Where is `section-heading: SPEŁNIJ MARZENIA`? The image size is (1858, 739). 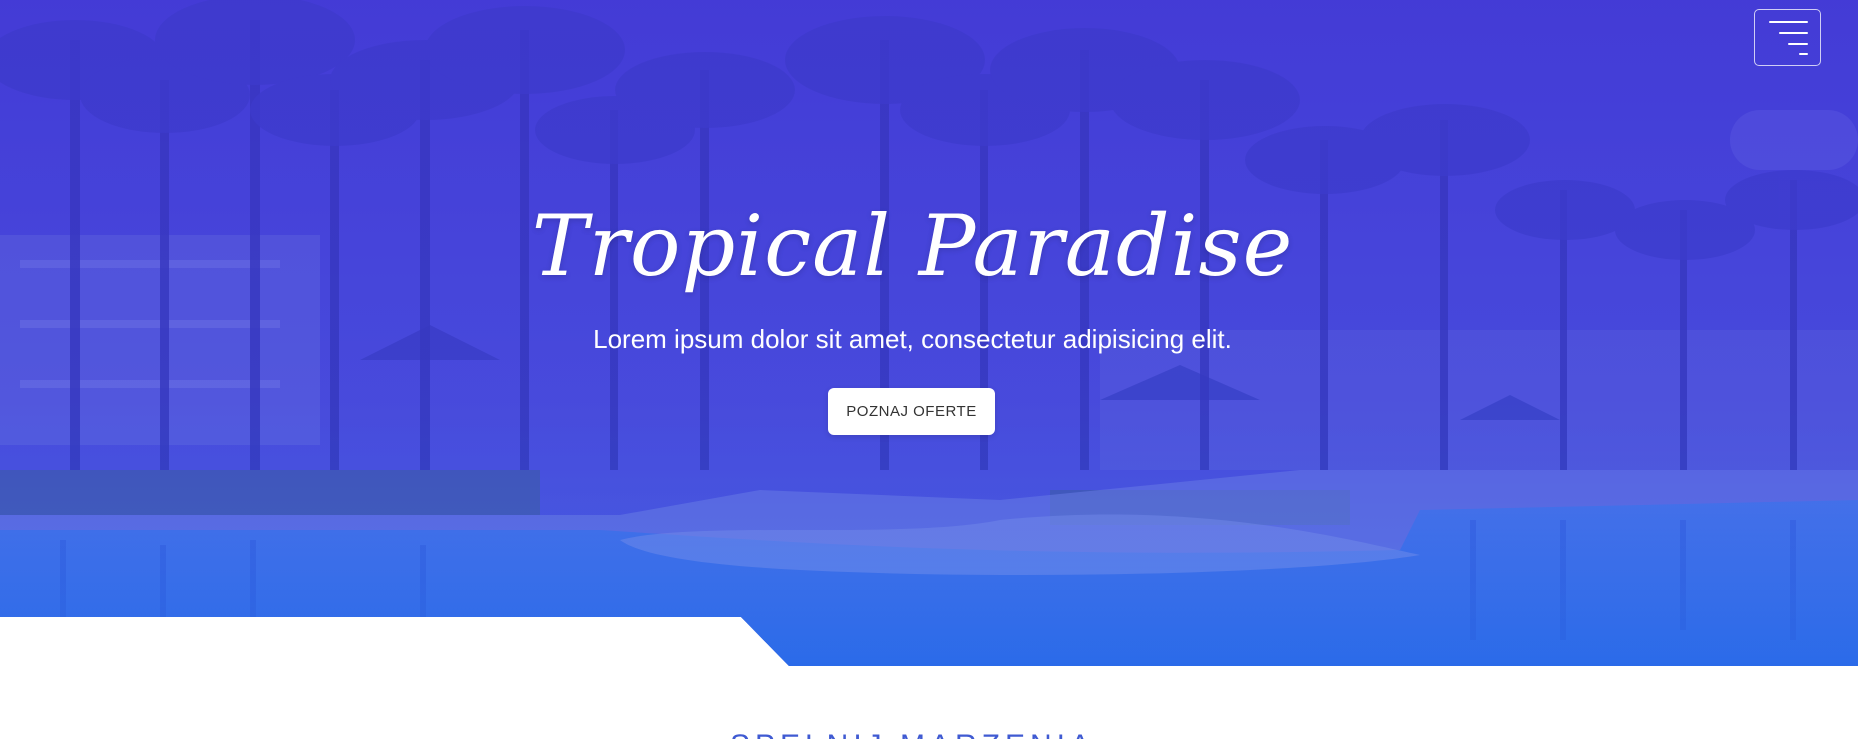
section-heading: SPEŁNIJ MARZENIA is located at coordinates (912, 733).